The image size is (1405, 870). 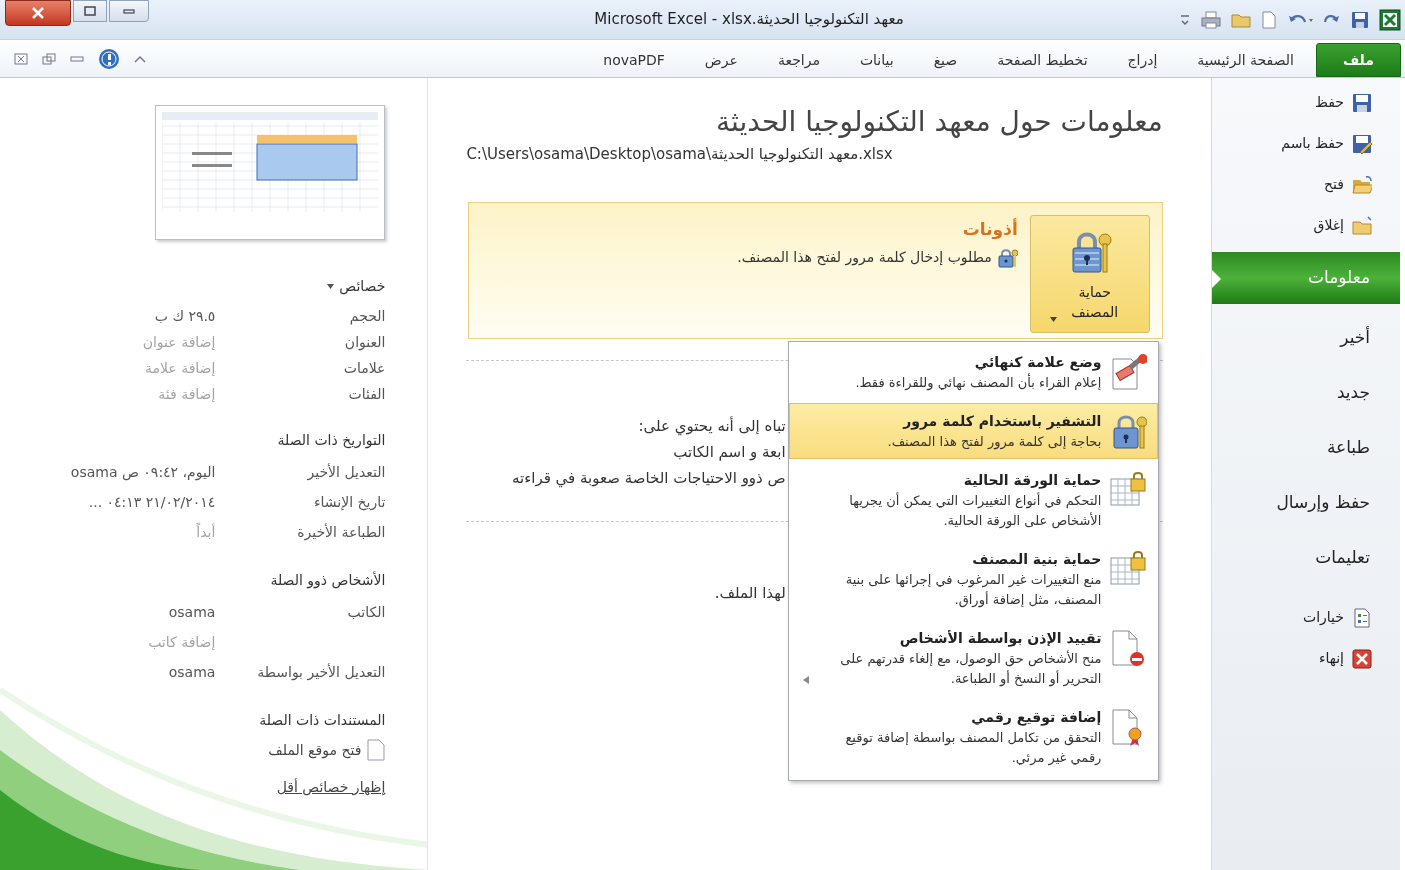 I want to click on property-input-field: إضافة عنوان, so click(x=135, y=342).